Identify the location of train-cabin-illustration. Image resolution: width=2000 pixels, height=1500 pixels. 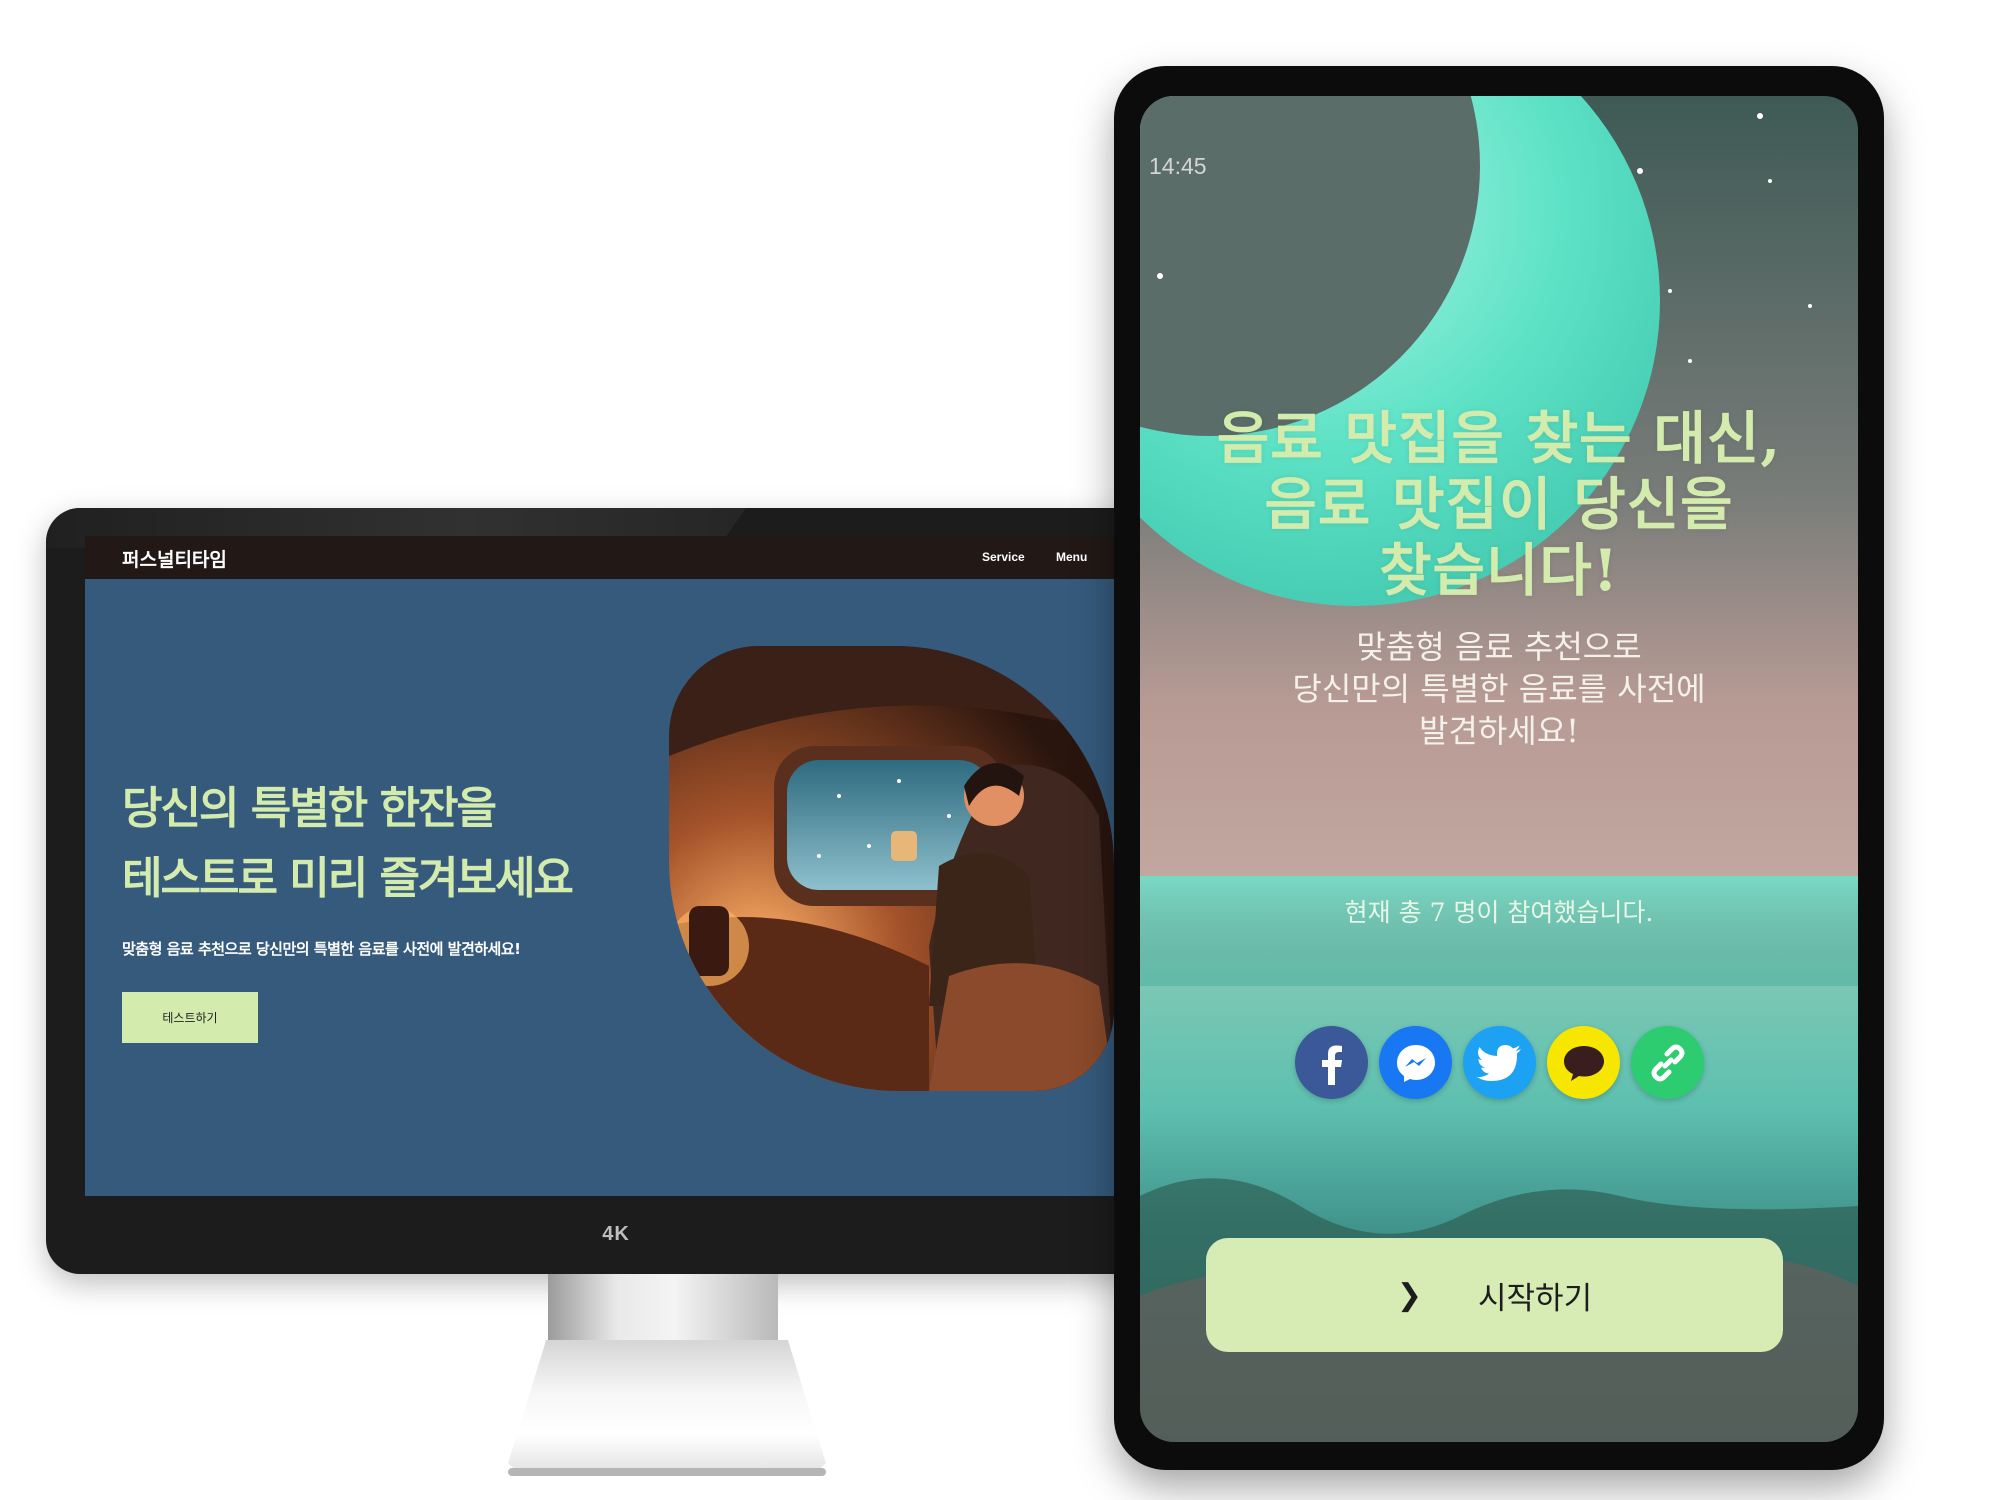
(891, 868).